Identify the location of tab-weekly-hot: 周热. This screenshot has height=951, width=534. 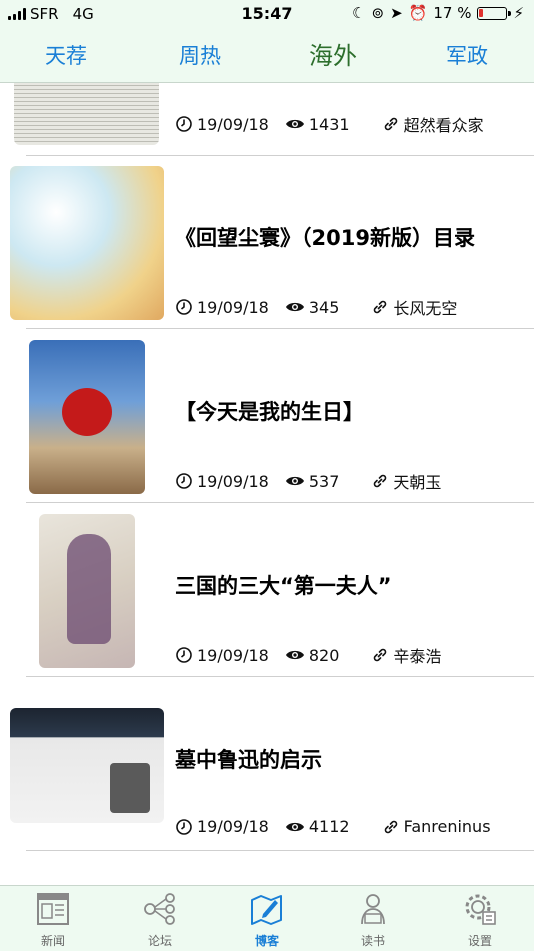
(200, 56).